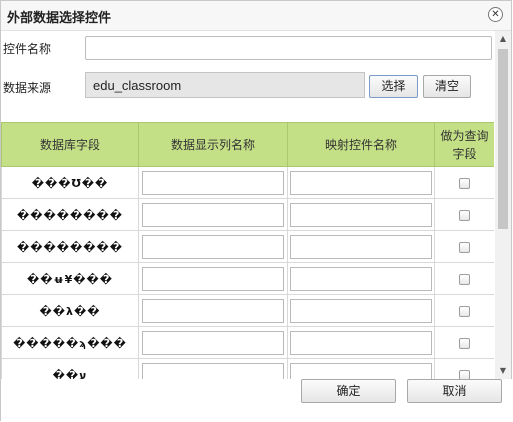  What do you see at coordinates (70, 144) in the screenshot?
I see `header-db-field: 数据库字段` at bounding box center [70, 144].